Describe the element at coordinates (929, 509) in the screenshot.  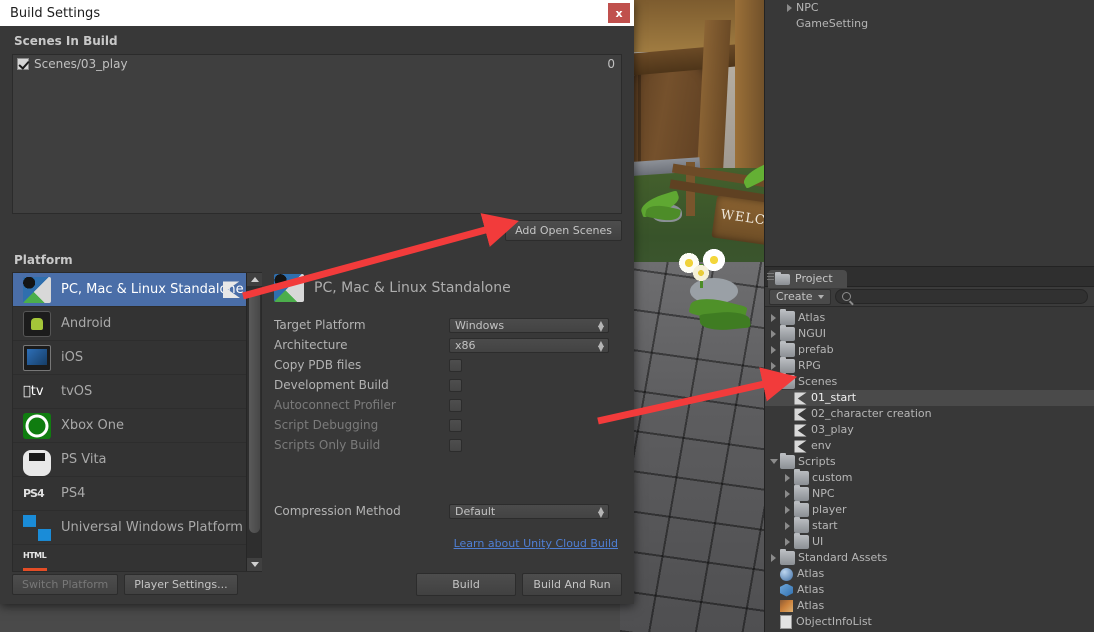
I see `tree-item-player: player` at that location.